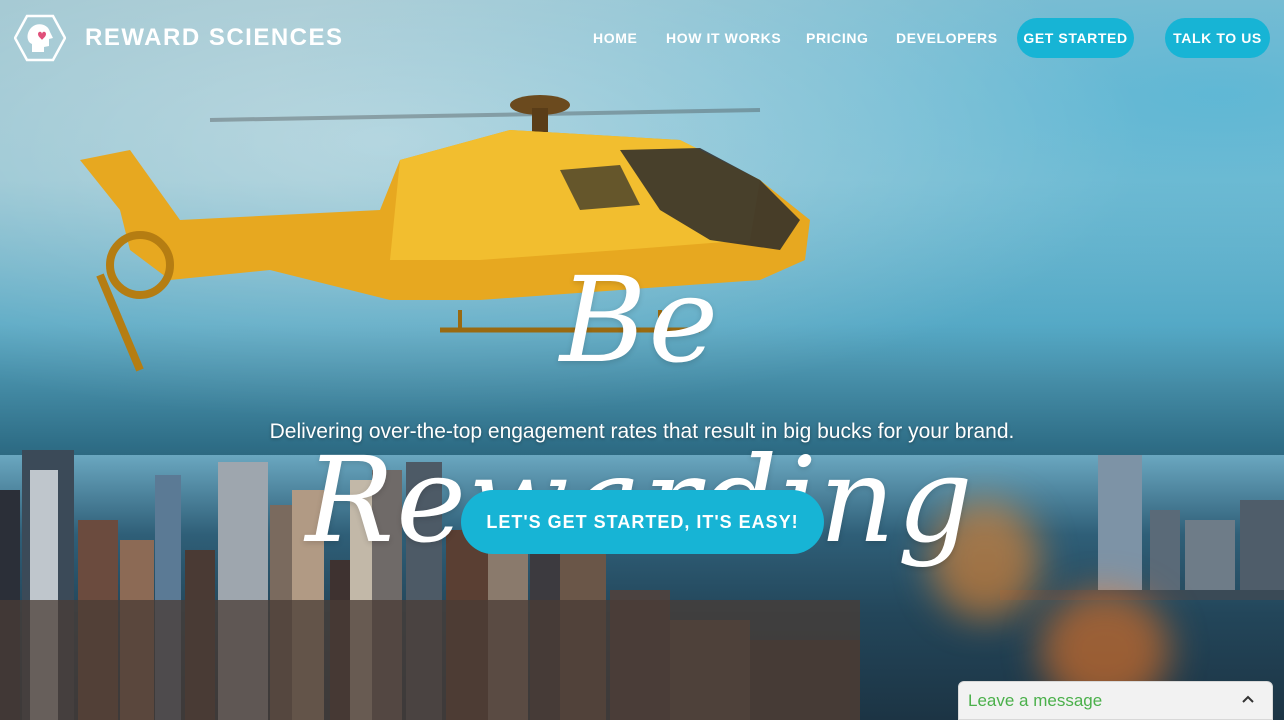 This screenshot has height=720, width=1284. Describe the element at coordinates (642, 522) in the screenshot. I see `get-started-cta-button: LET'S GET STARTED, IT'S EASY!` at that location.